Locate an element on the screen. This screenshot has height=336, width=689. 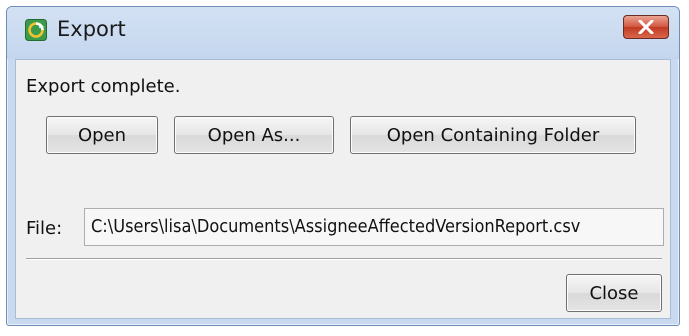
close-icon is located at coordinates (646, 27).